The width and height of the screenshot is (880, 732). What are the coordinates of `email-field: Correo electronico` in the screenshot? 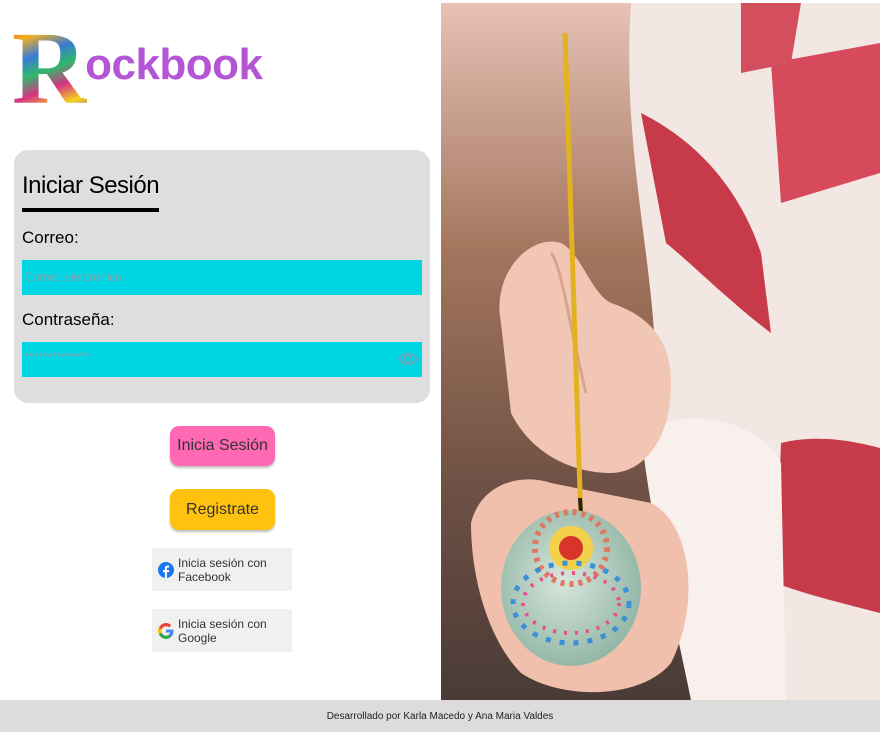 It's located at (222, 277).